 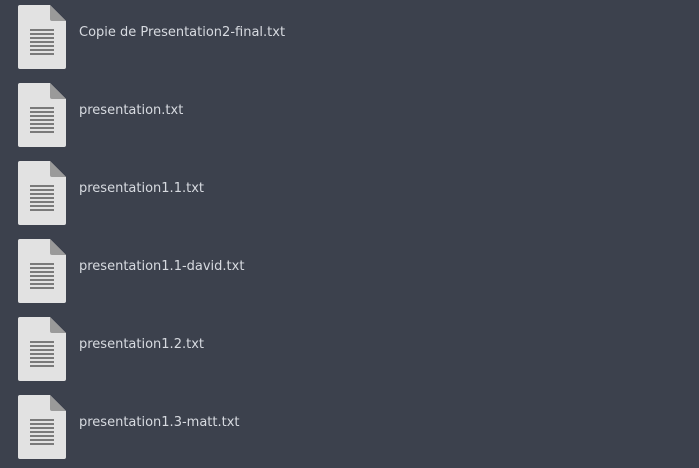 What do you see at coordinates (159, 422) in the screenshot?
I see `file-name: presentation1.3-matt.txt` at bounding box center [159, 422].